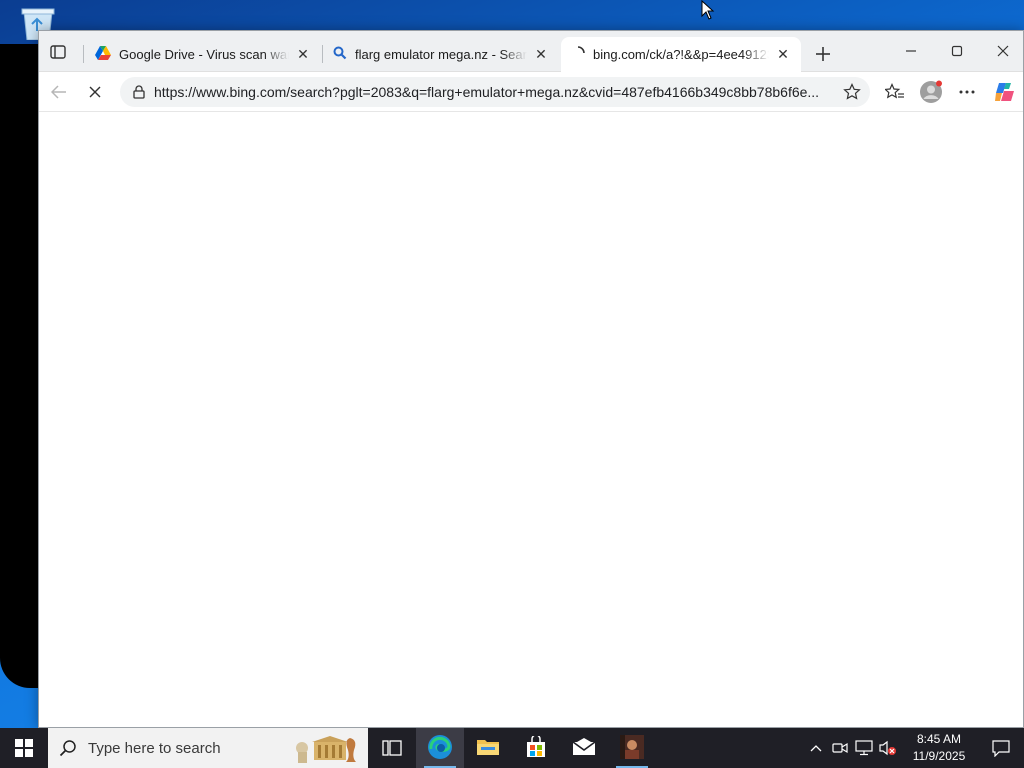 This screenshot has height=768, width=1024. What do you see at coordinates (895, 92) in the screenshot?
I see `favorites-button` at bounding box center [895, 92].